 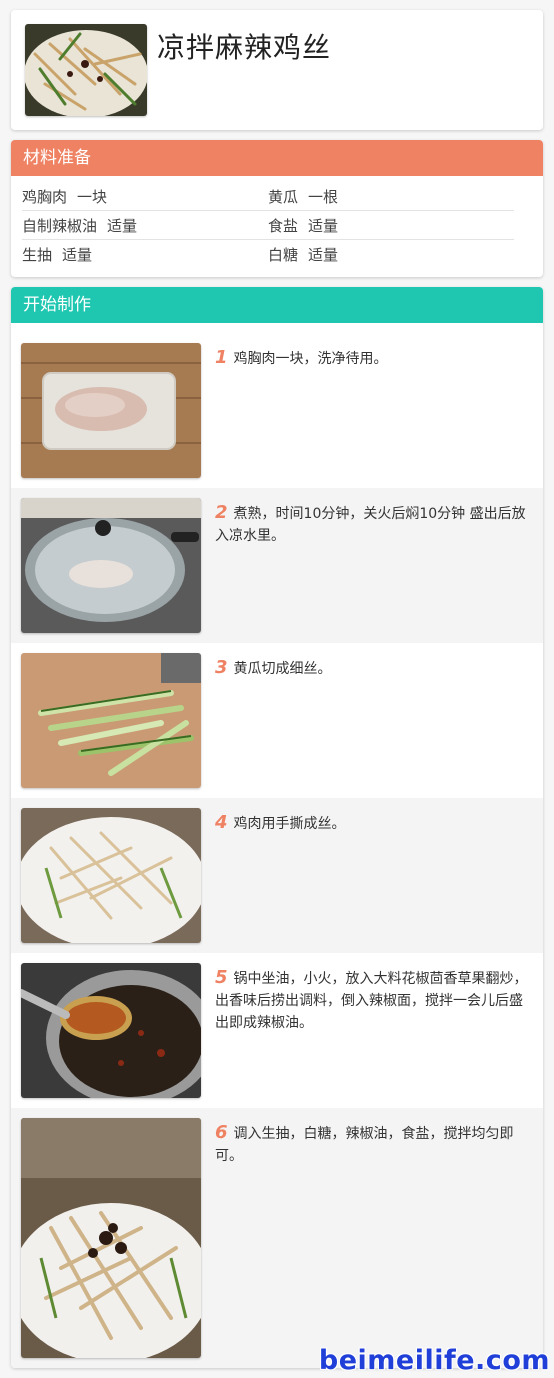 I want to click on shredded-chicken-photo, so click(x=111, y=875).